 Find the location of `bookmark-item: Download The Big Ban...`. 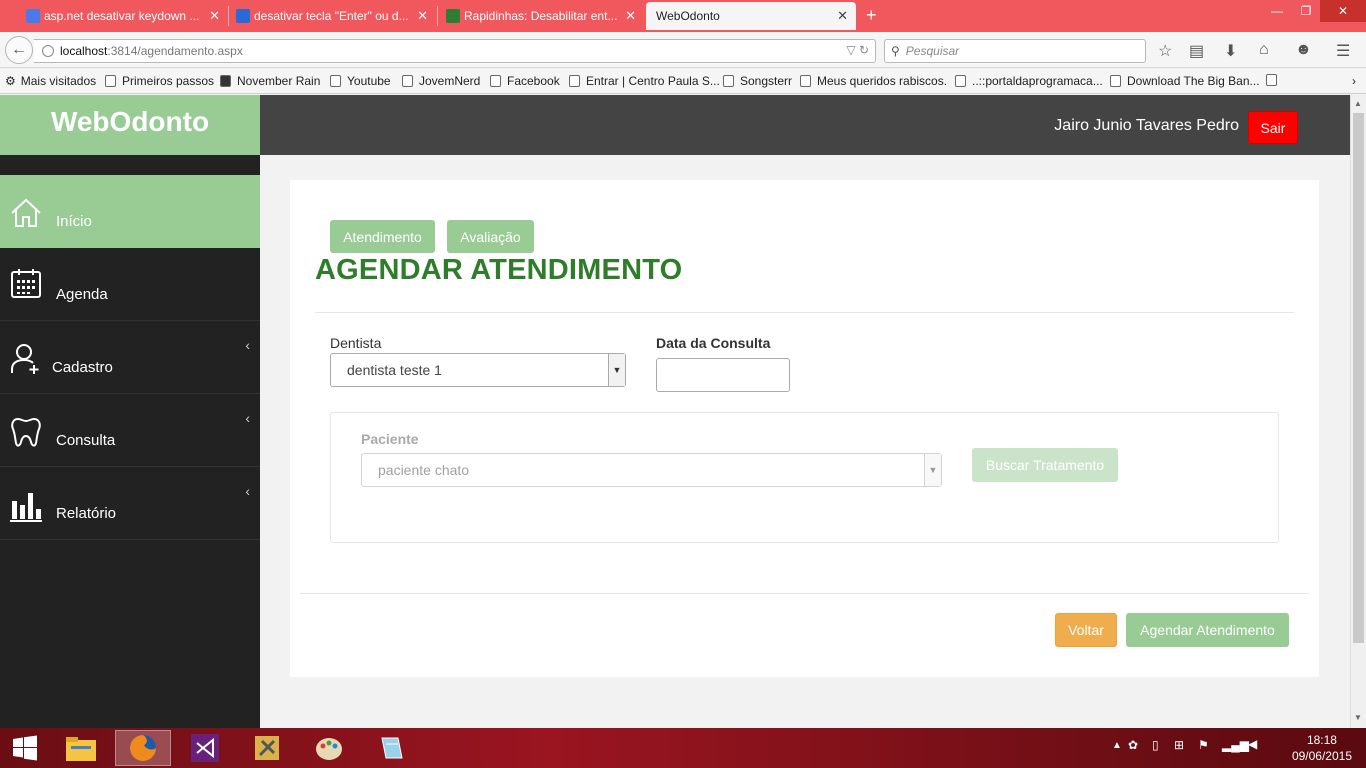

bookmark-item: Download The Big Ban... is located at coordinates (1185, 81).